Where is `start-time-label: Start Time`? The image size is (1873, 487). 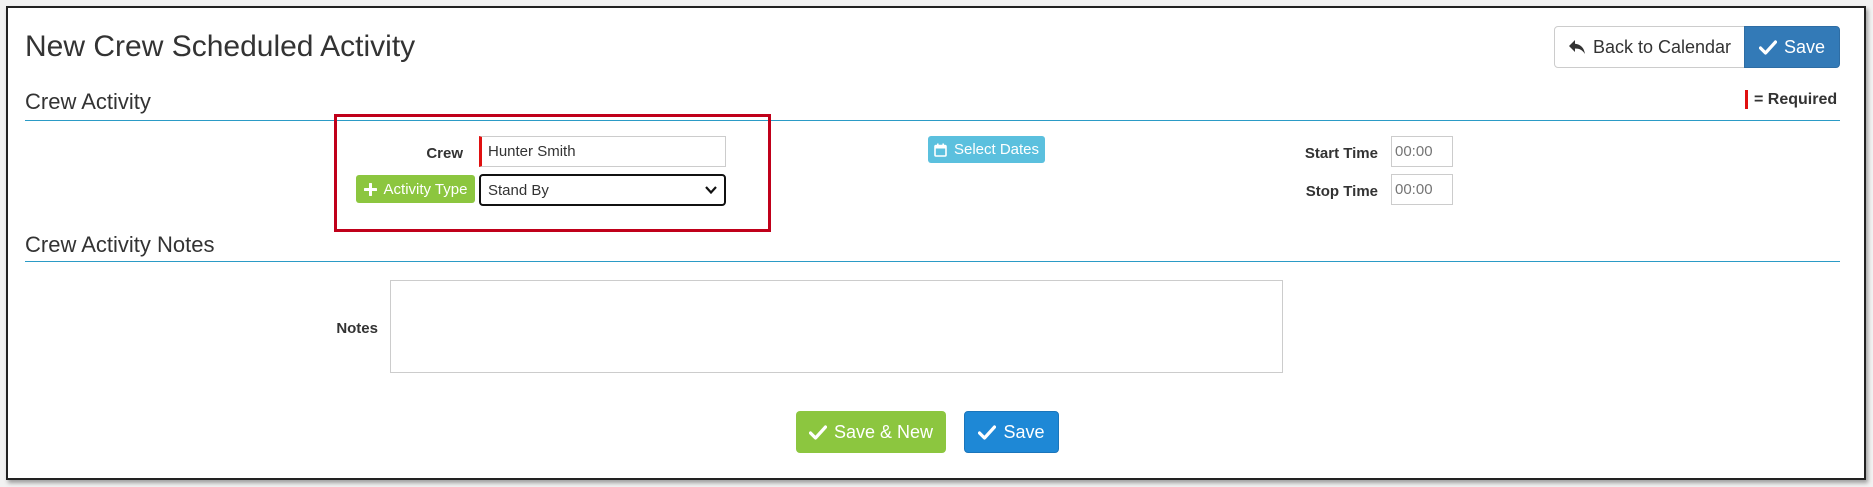
start-time-label: Start Time is located at coordinates (1341, 153).